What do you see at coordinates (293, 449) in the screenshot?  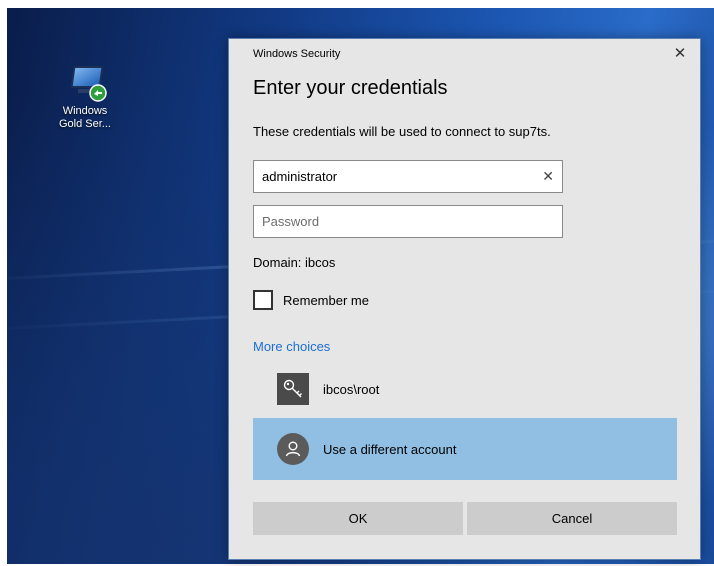 I see `person-icon` at bounding box center [293, 449].